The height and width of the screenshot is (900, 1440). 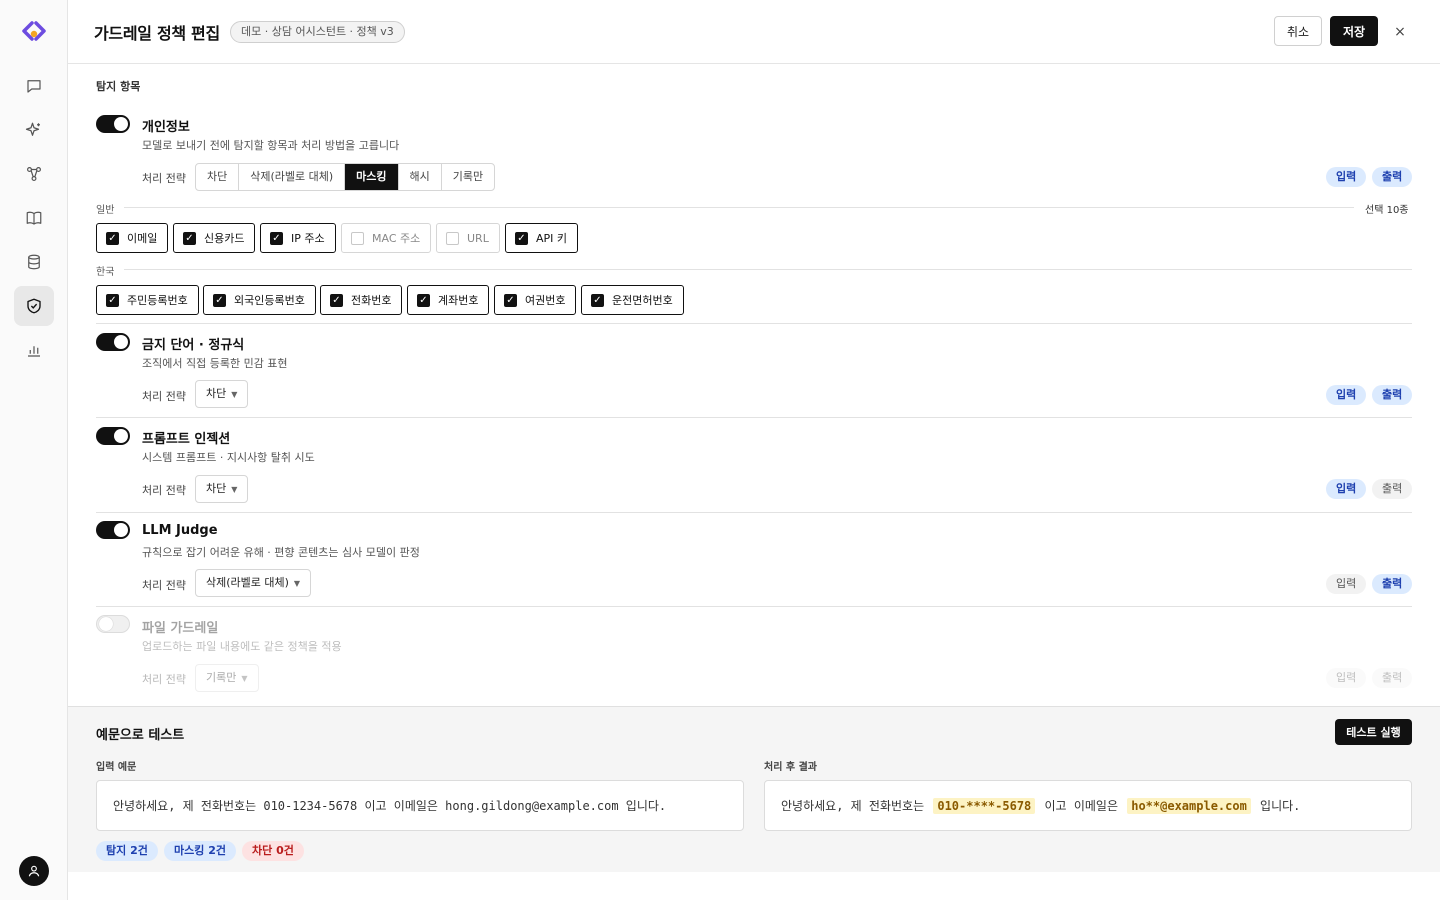 What do you see at coordinates (1373, 732) in the screenshot?
I see `run-test-button: 테스트 실행` at bounding box center [1373, 732].